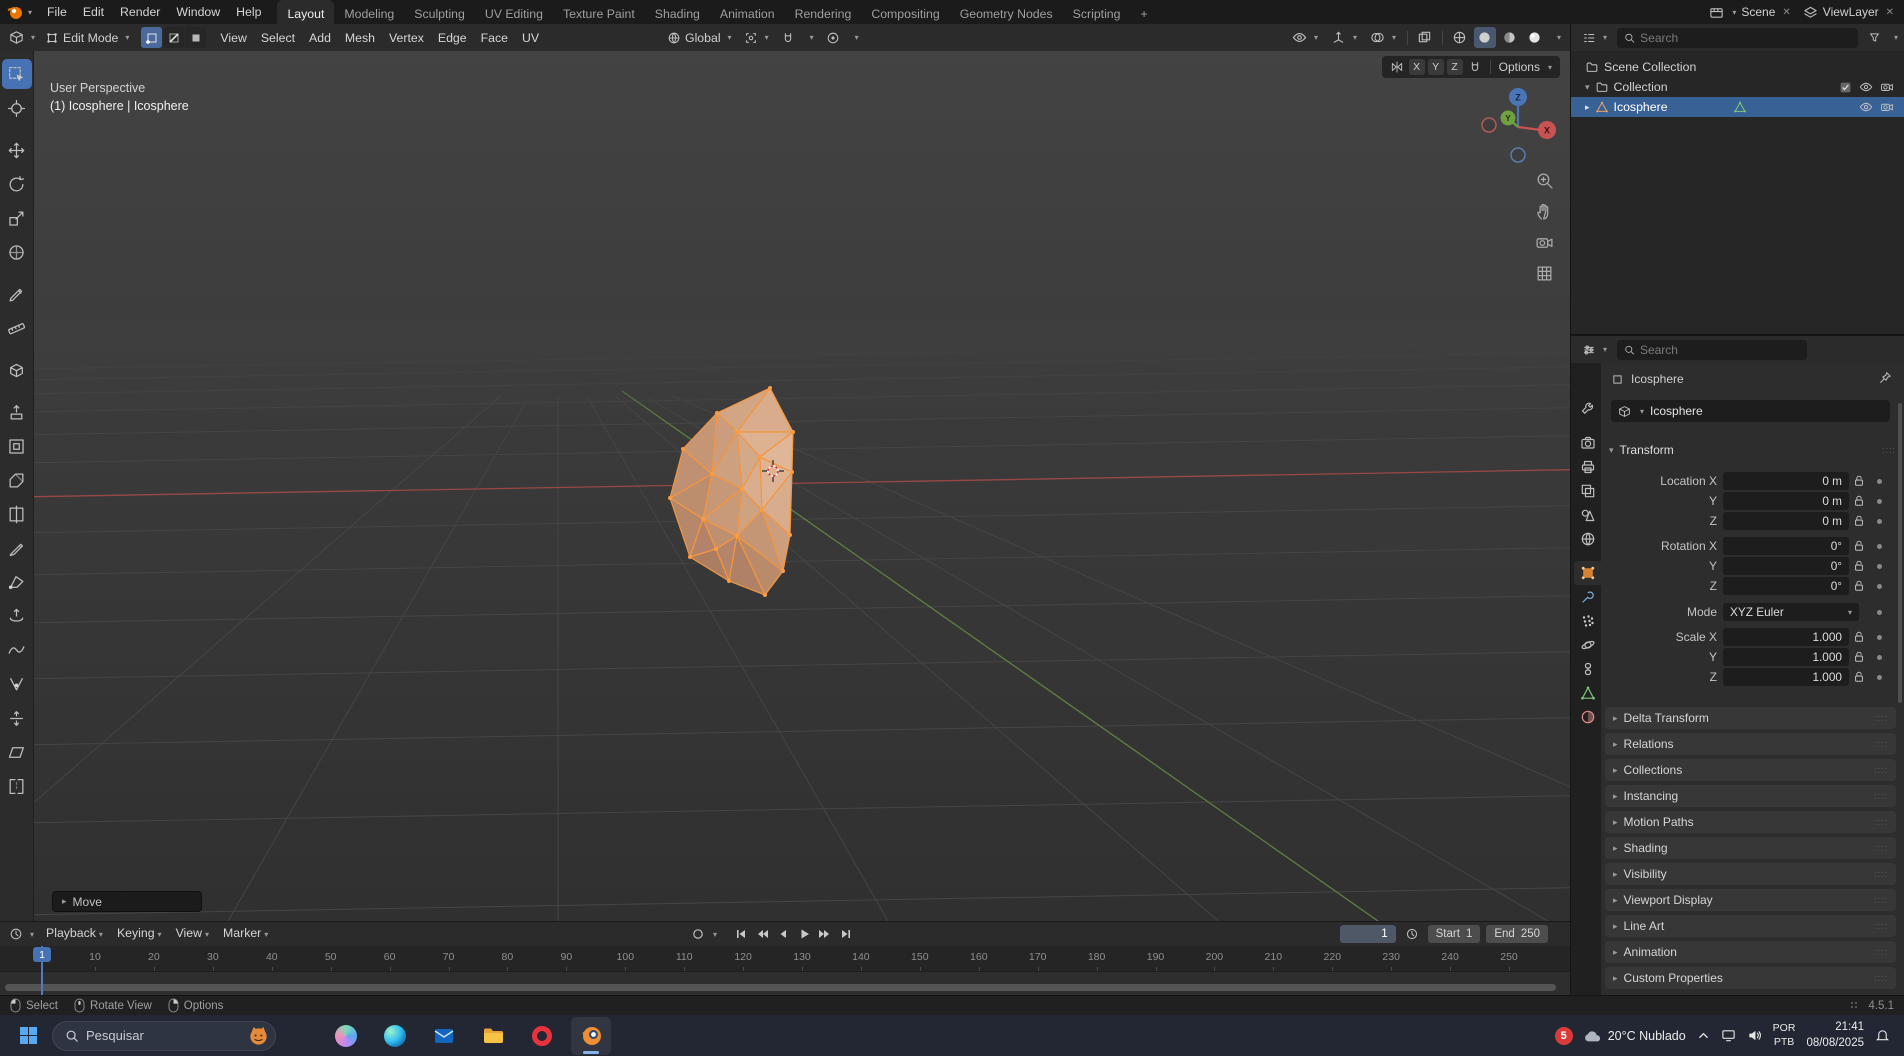 The image size is (1904, 1056). Describe the element at coordinates (1454, 67) in the screenshot. I see `mirror-z-toggle: Z` at that location.